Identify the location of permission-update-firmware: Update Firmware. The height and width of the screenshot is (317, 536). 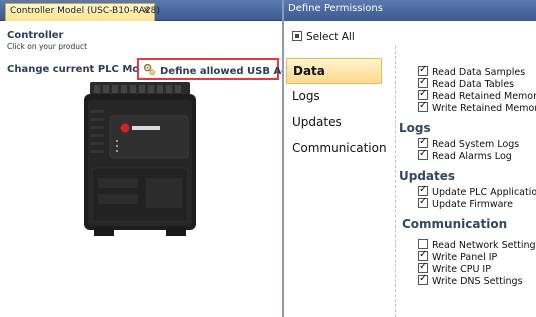
(466, 203).